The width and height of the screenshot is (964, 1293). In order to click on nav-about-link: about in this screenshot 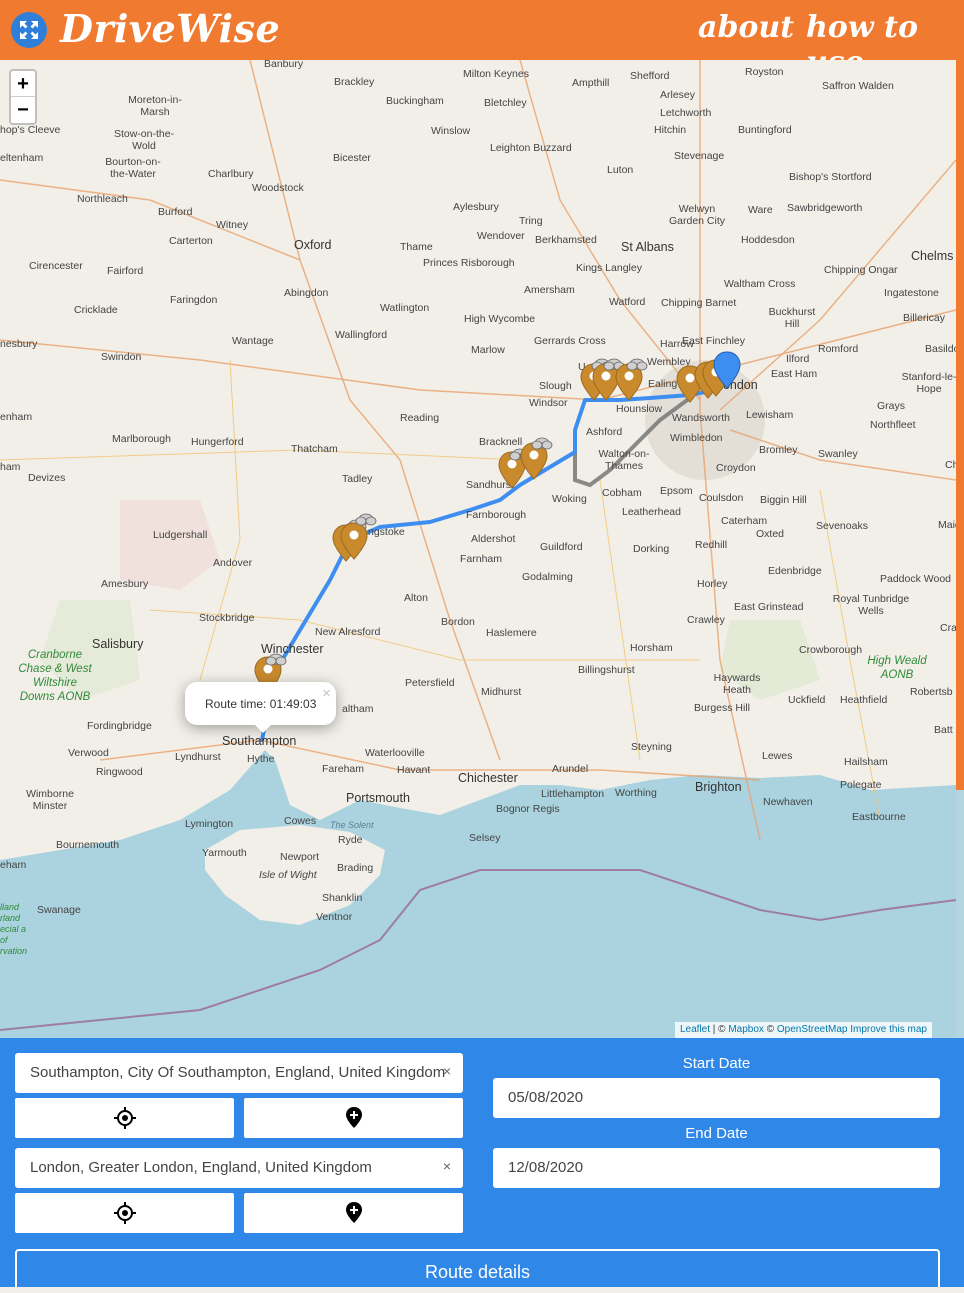, I will do `click(746, 27)`.